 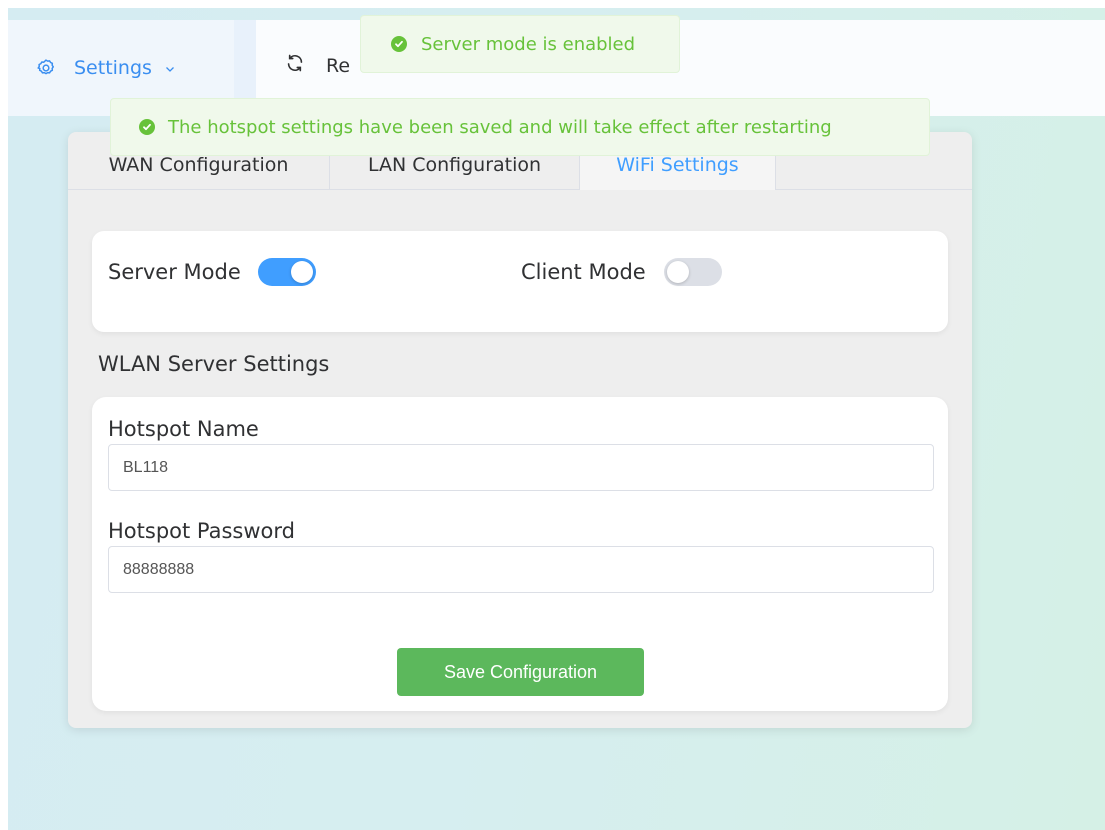 I want to click on hotspot-password-input, so click(x=521, y=569).